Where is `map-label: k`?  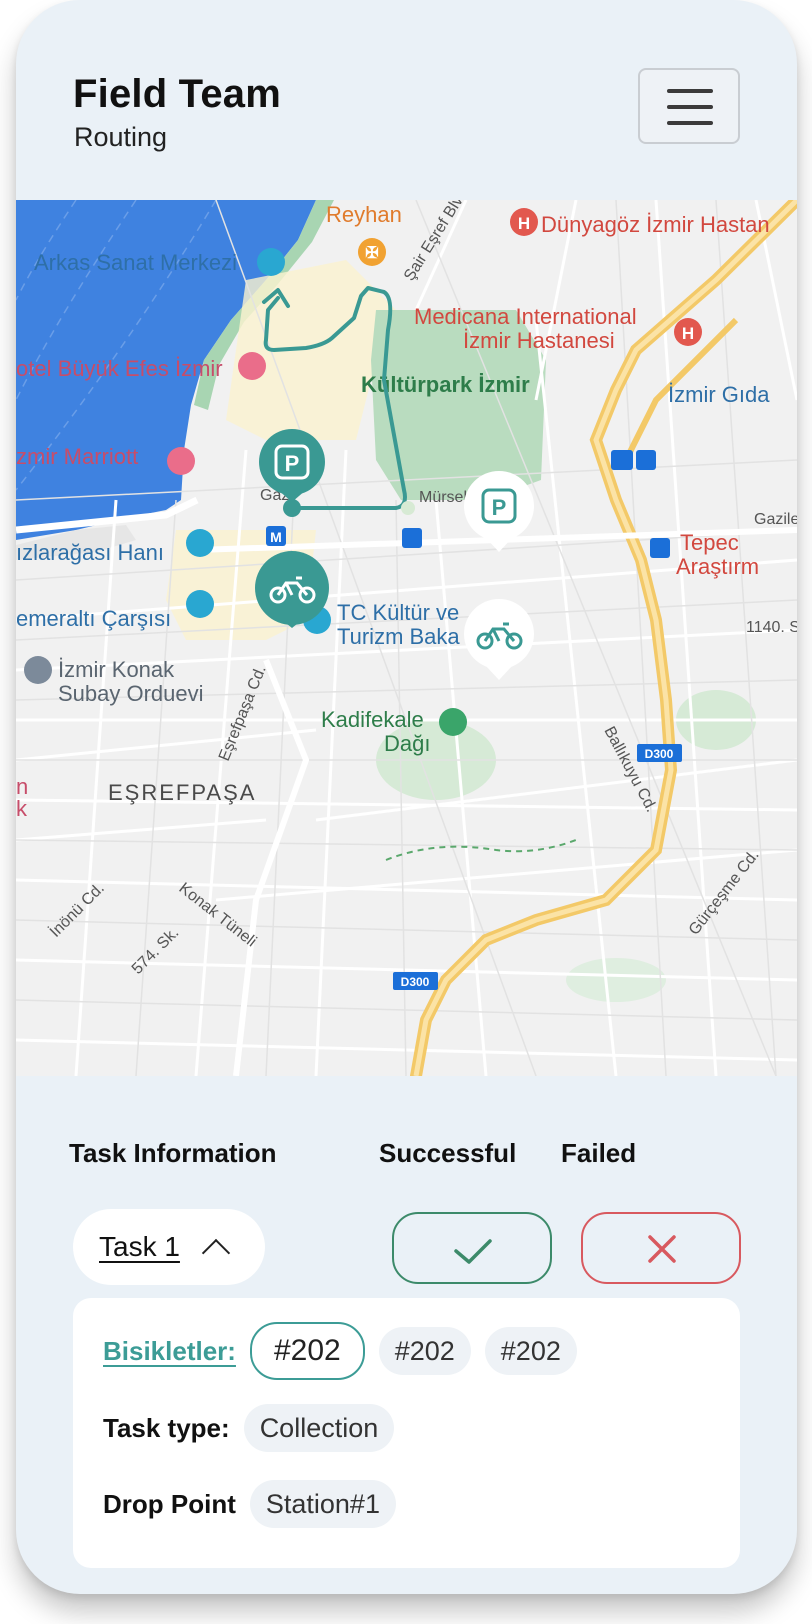 map-label: k is located at coordinates (22, 808).